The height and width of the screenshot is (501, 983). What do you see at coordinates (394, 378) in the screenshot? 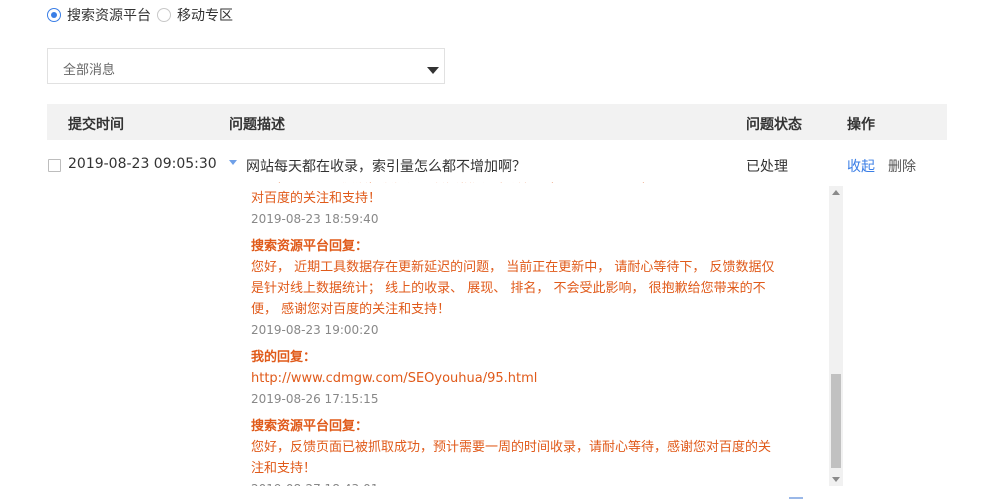
I see `reply-text: http://www.cdmgw.com/SEOyouhua/95.html` at bounding box center [394, 378].